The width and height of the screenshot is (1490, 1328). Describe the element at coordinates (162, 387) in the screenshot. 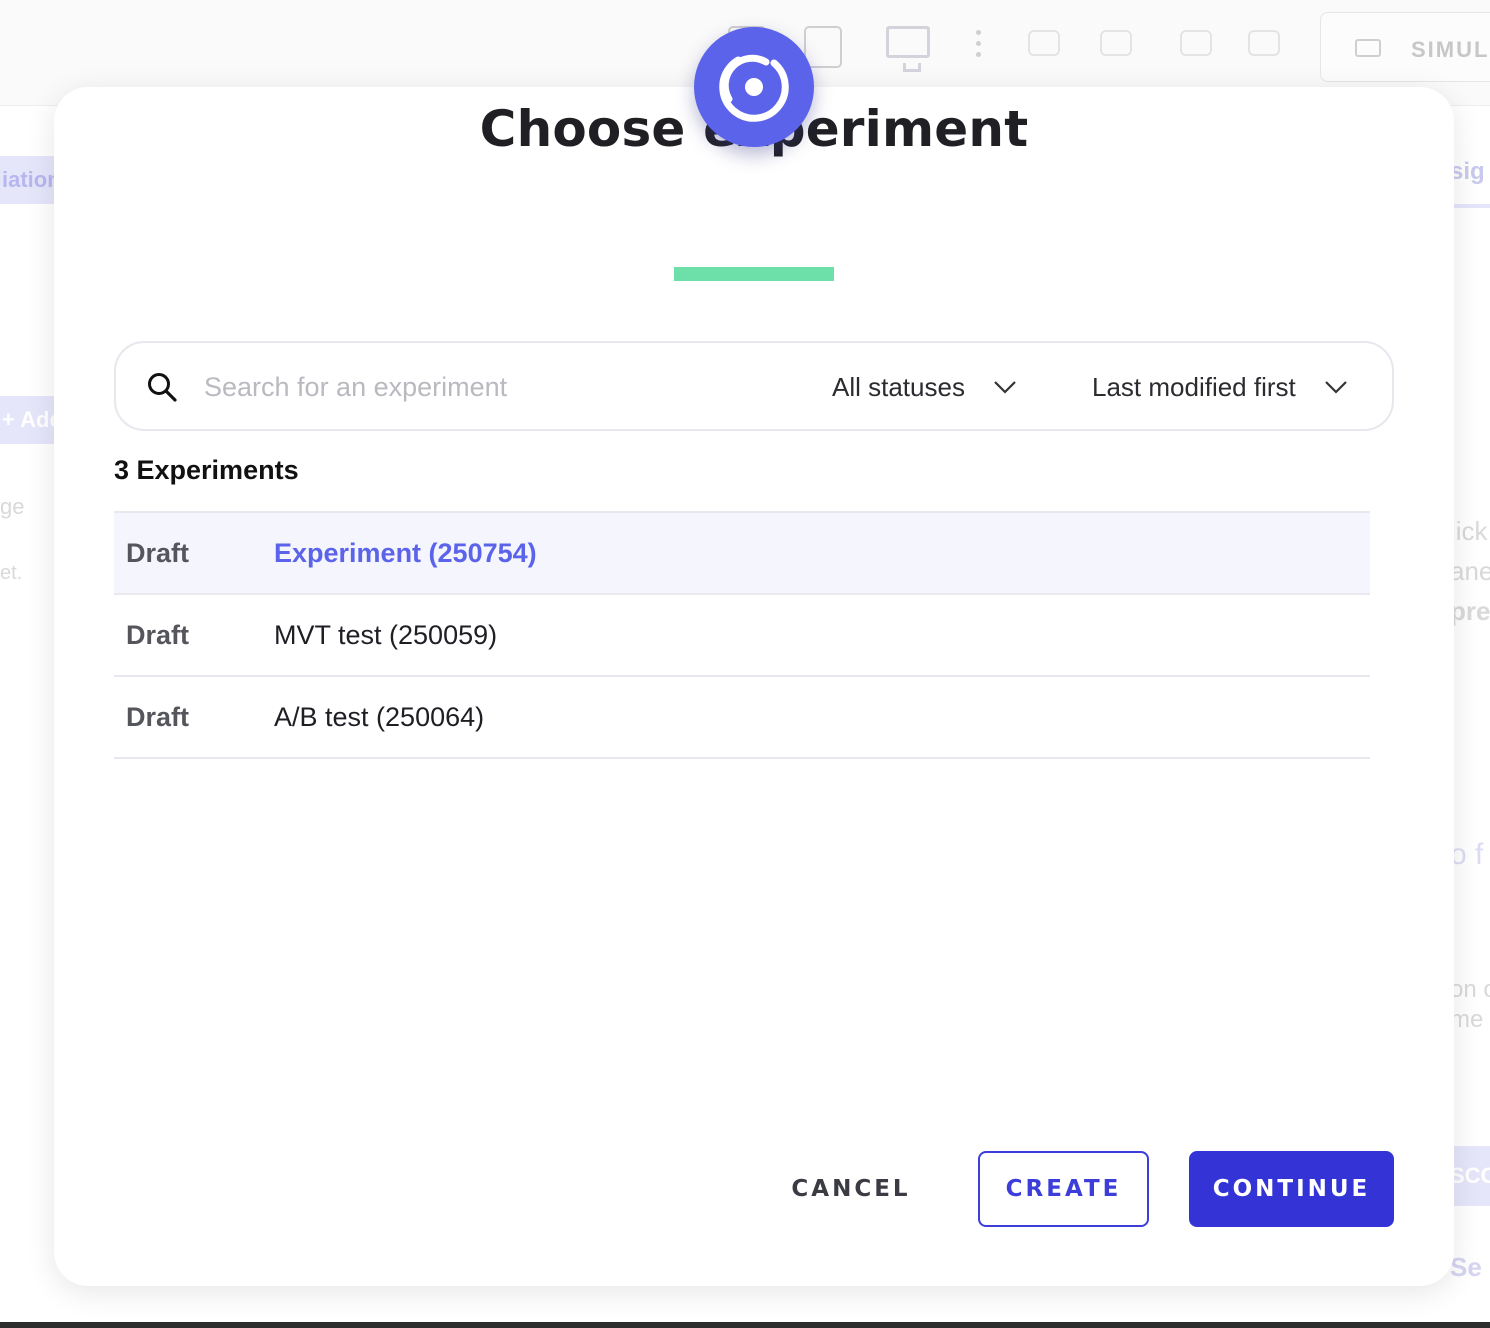

I see `search-icon` at that location.